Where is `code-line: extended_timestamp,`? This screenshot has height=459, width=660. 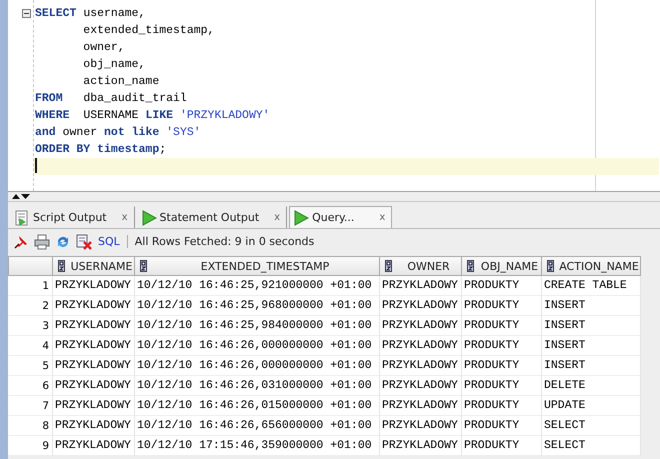 code-line: extended_timestamp, is located at coordinates (149, 31).